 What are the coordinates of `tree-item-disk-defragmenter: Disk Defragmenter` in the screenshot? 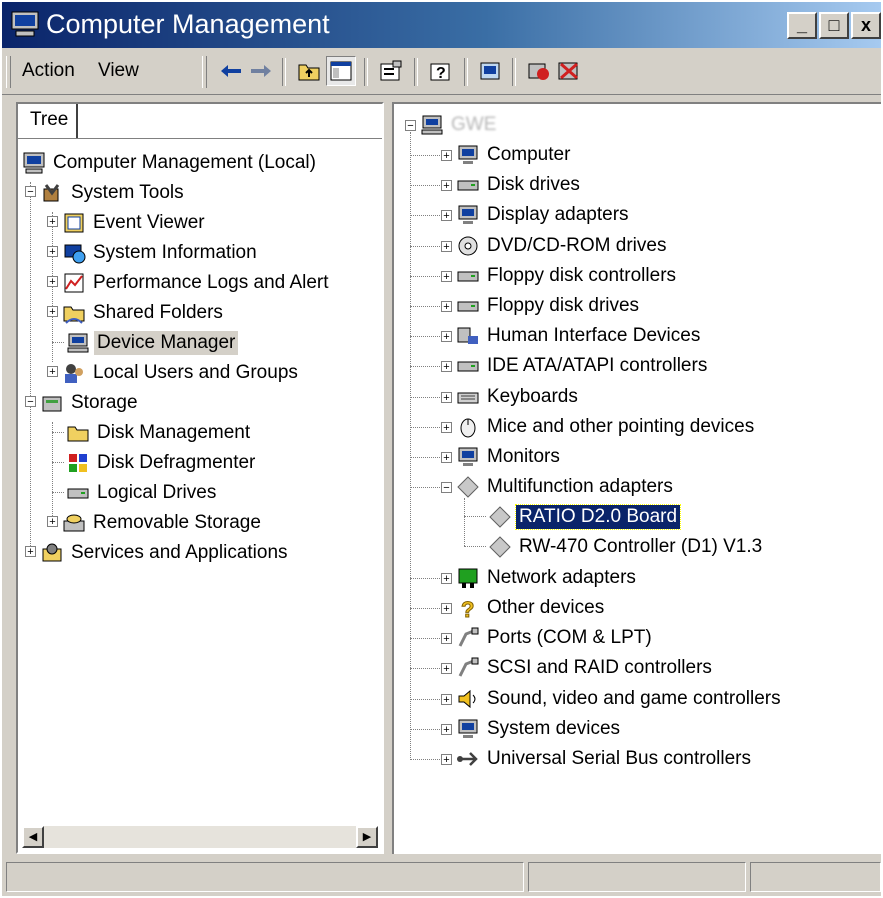 It's located at (162, 463).